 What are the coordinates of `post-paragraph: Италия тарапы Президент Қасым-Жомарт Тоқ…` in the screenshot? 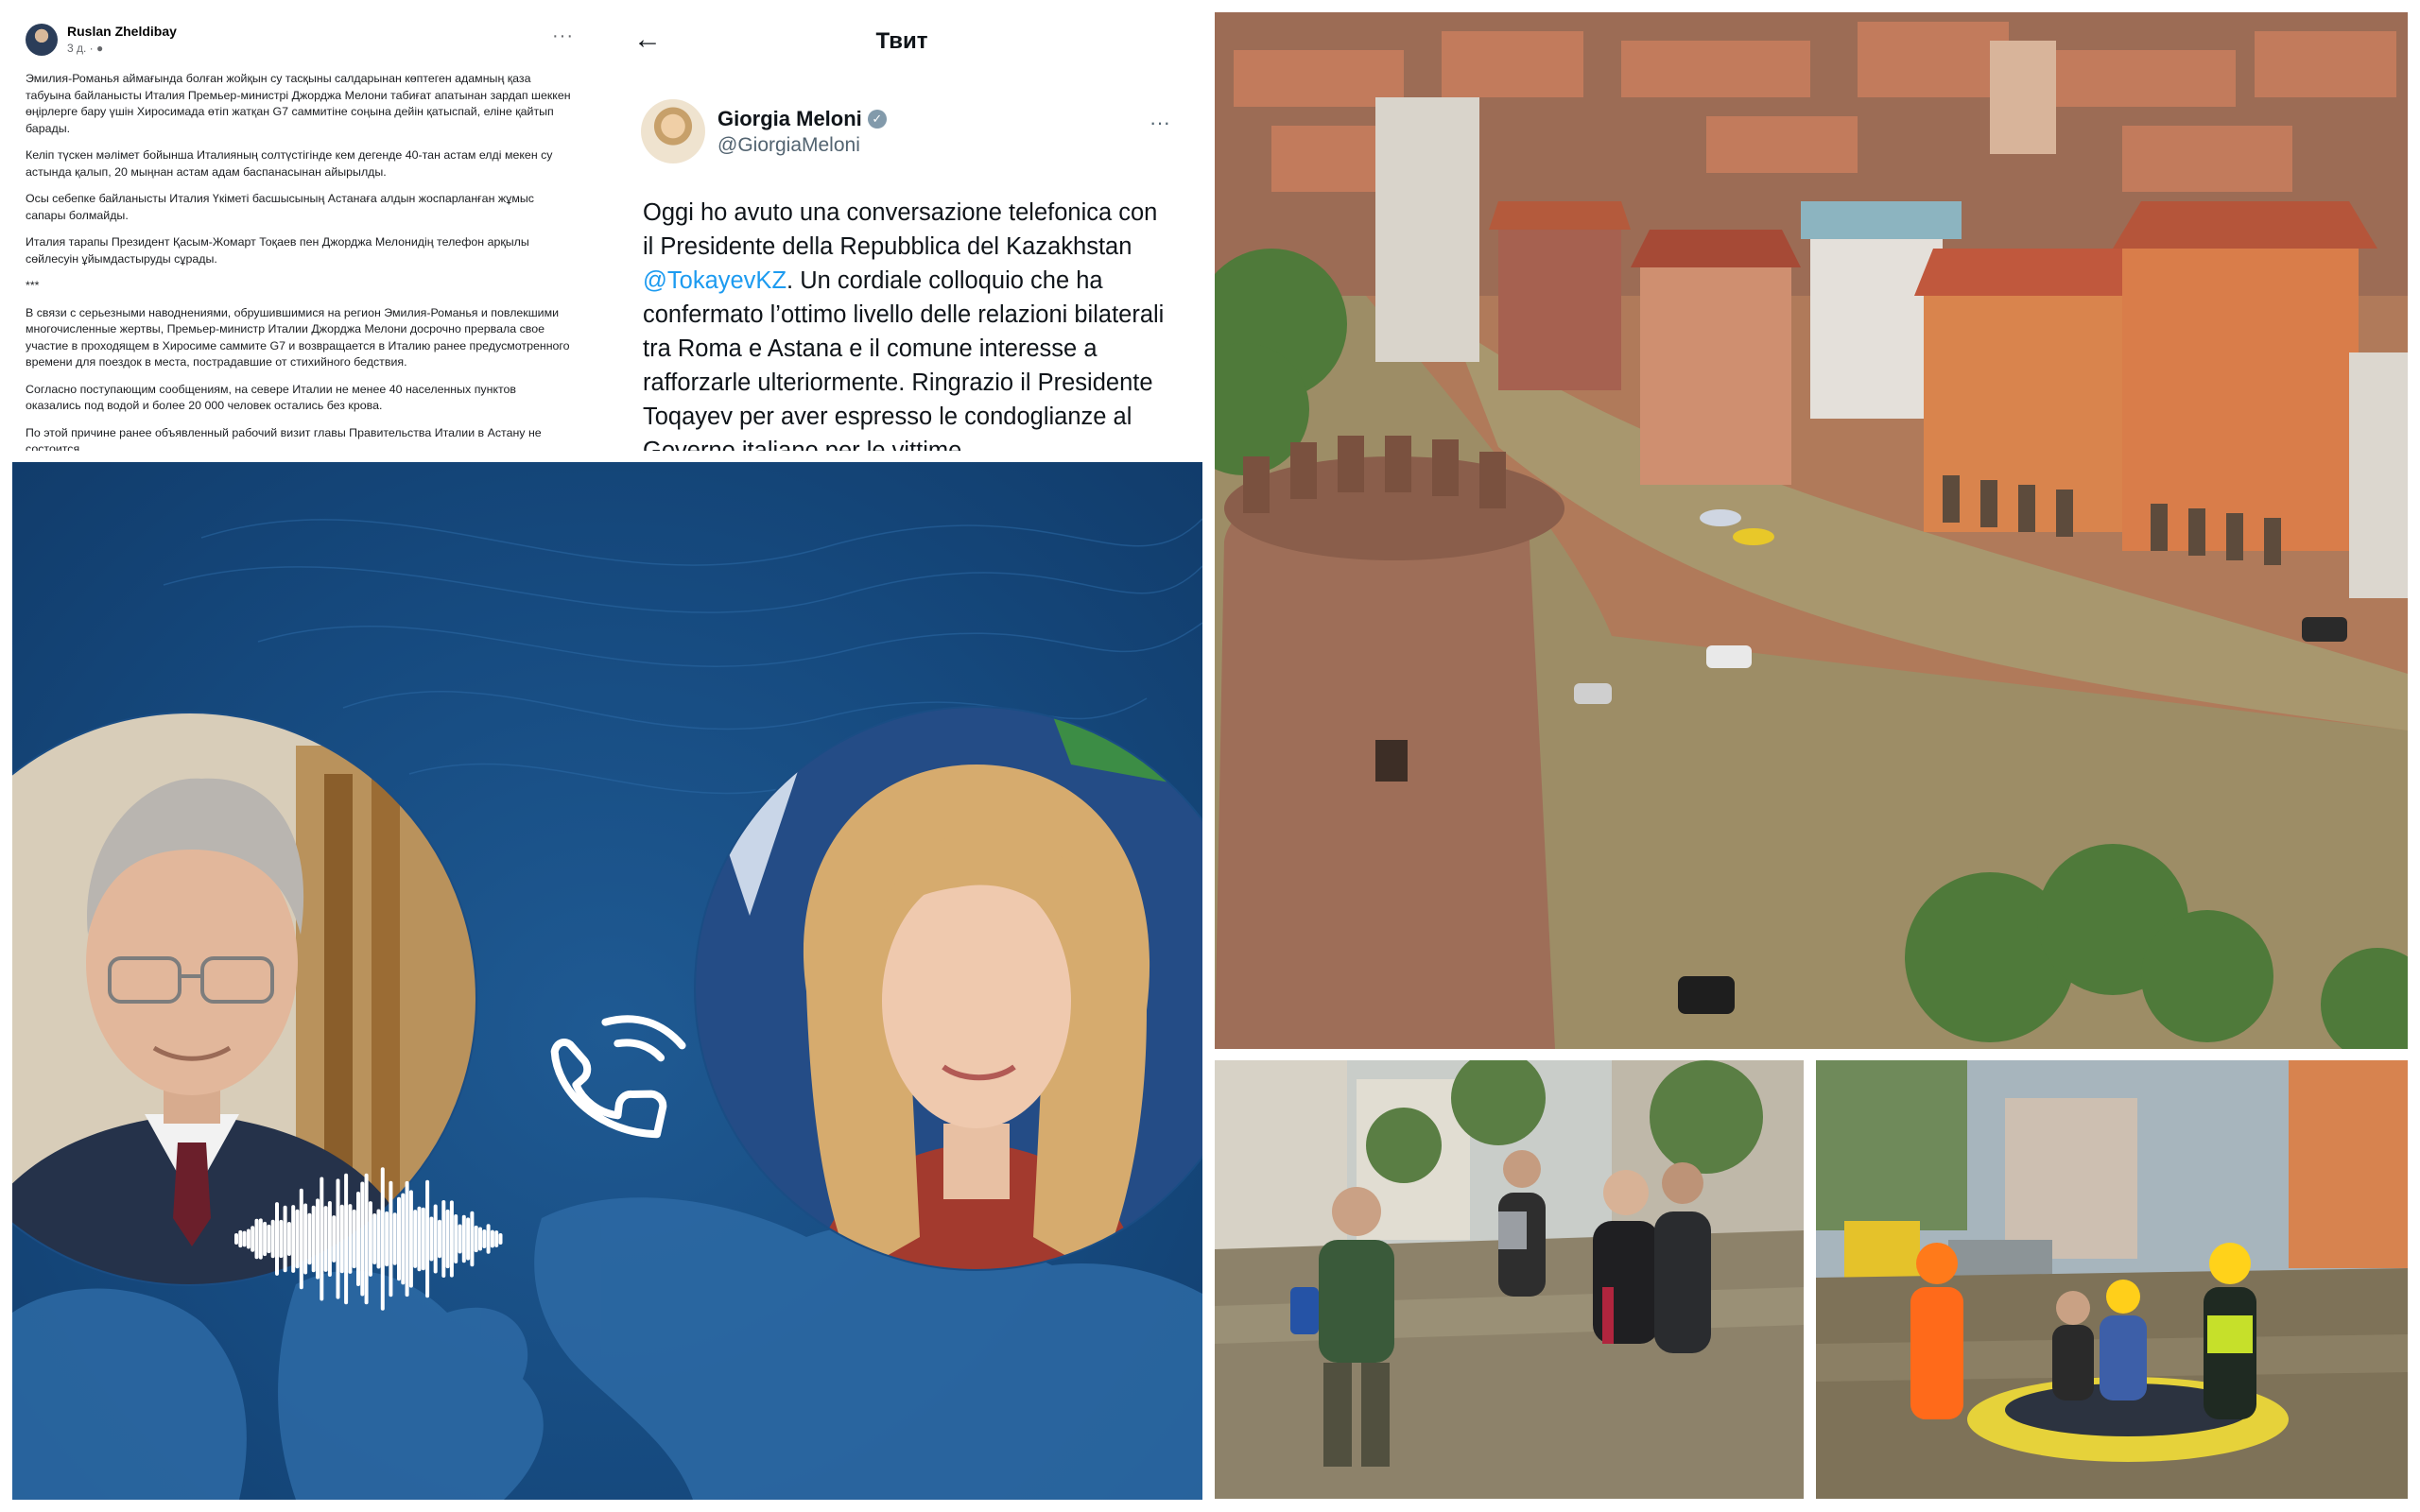 It's located at (277, 250).